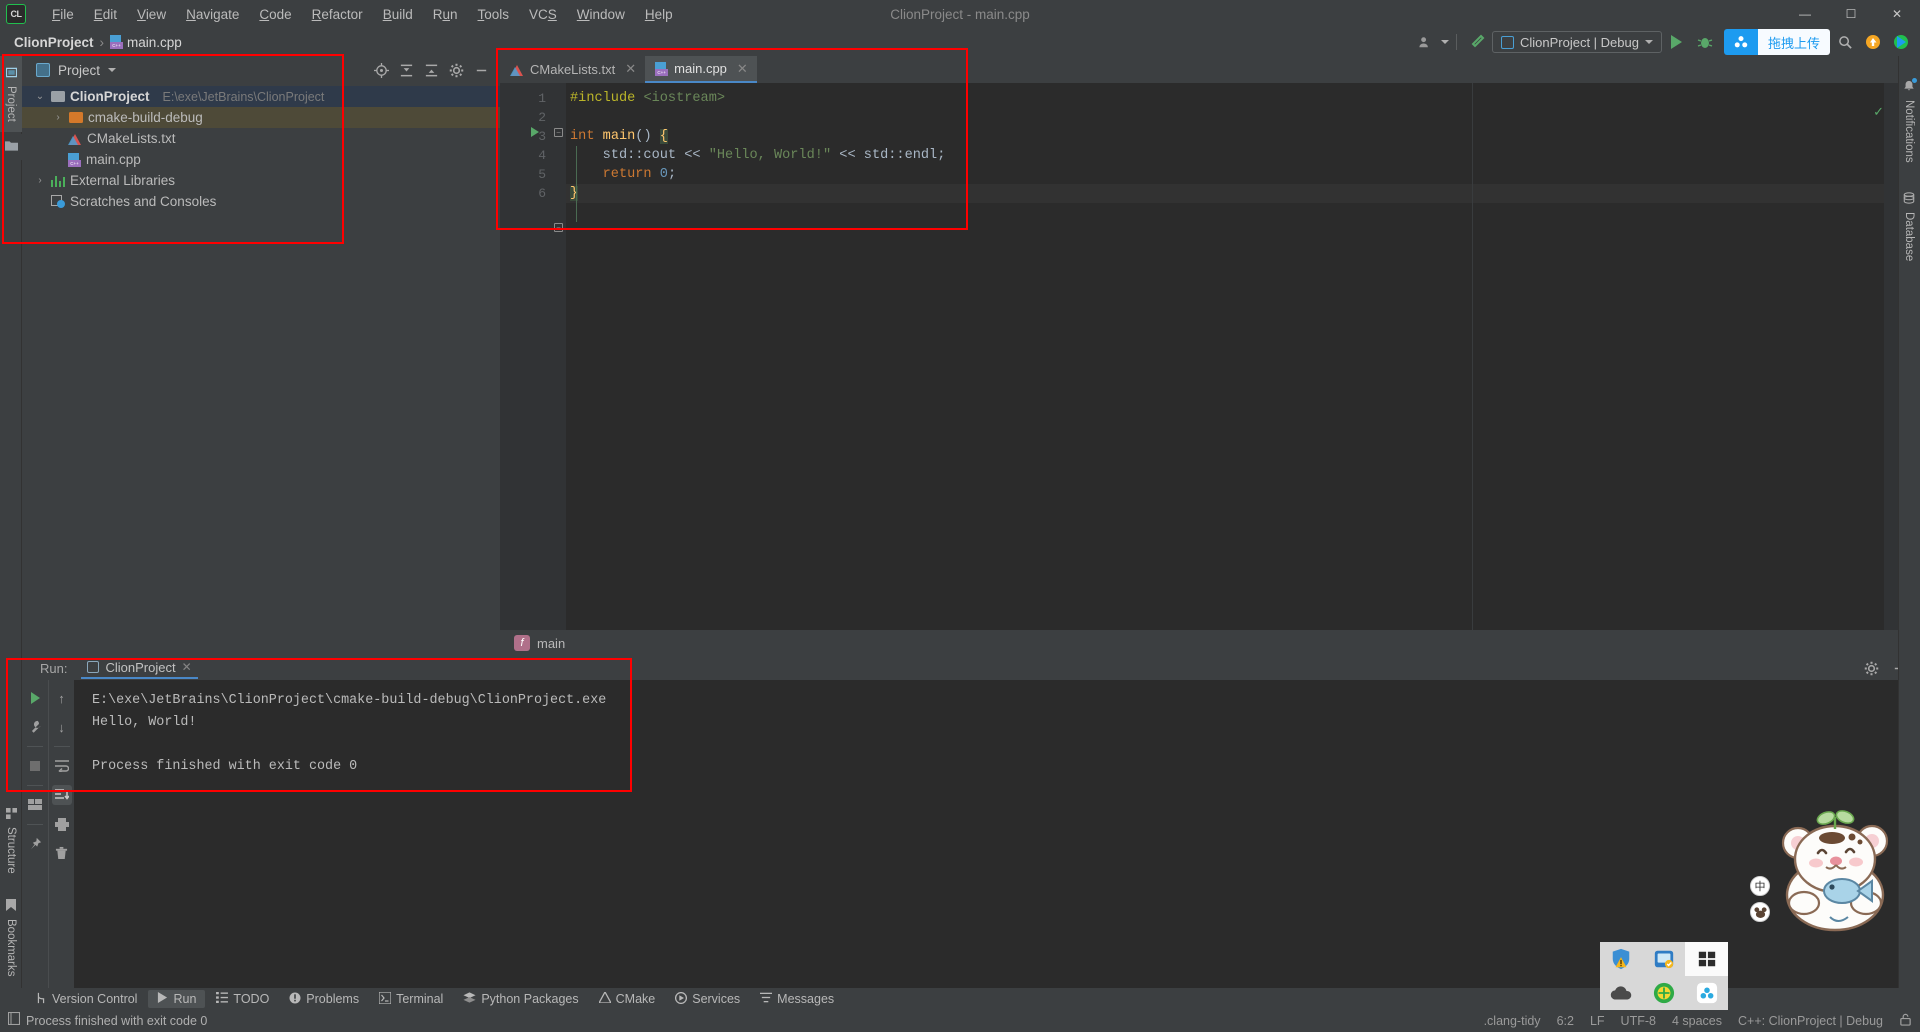 Image resolution: width=1920 pixels, height=1032 pixels. I want to click on menu-view: View, so click(151, 14).